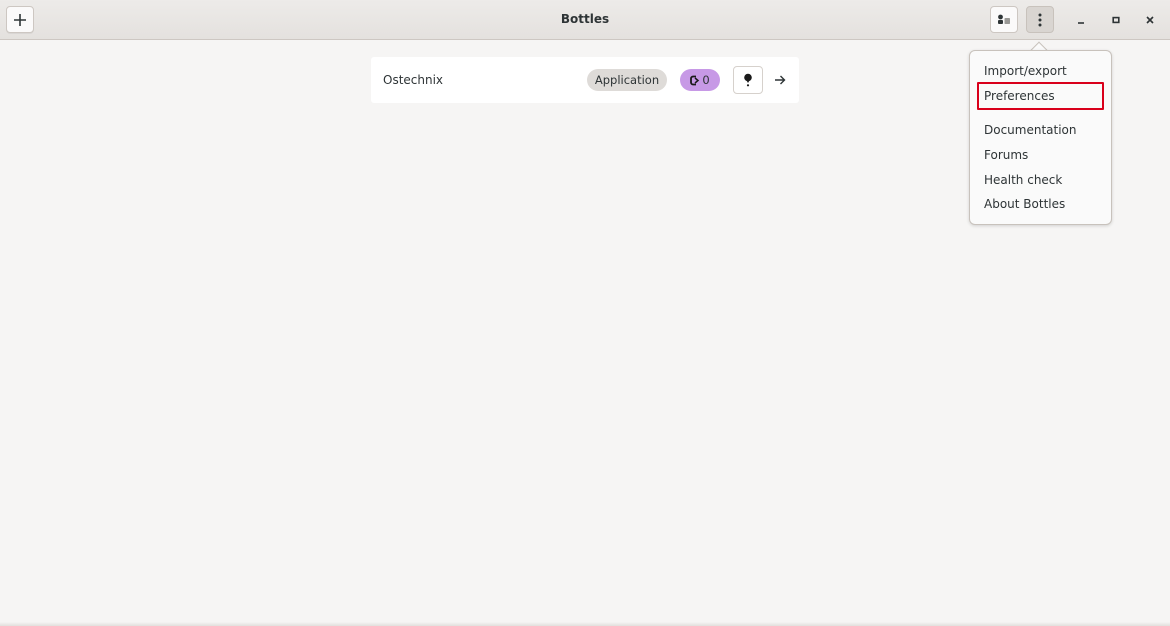 This screenshot has width=1170, height=626. What do you see at coordinates (1081, 20) in the screenshot?
I see `minimize-button` at bounding box center [1081, 20].